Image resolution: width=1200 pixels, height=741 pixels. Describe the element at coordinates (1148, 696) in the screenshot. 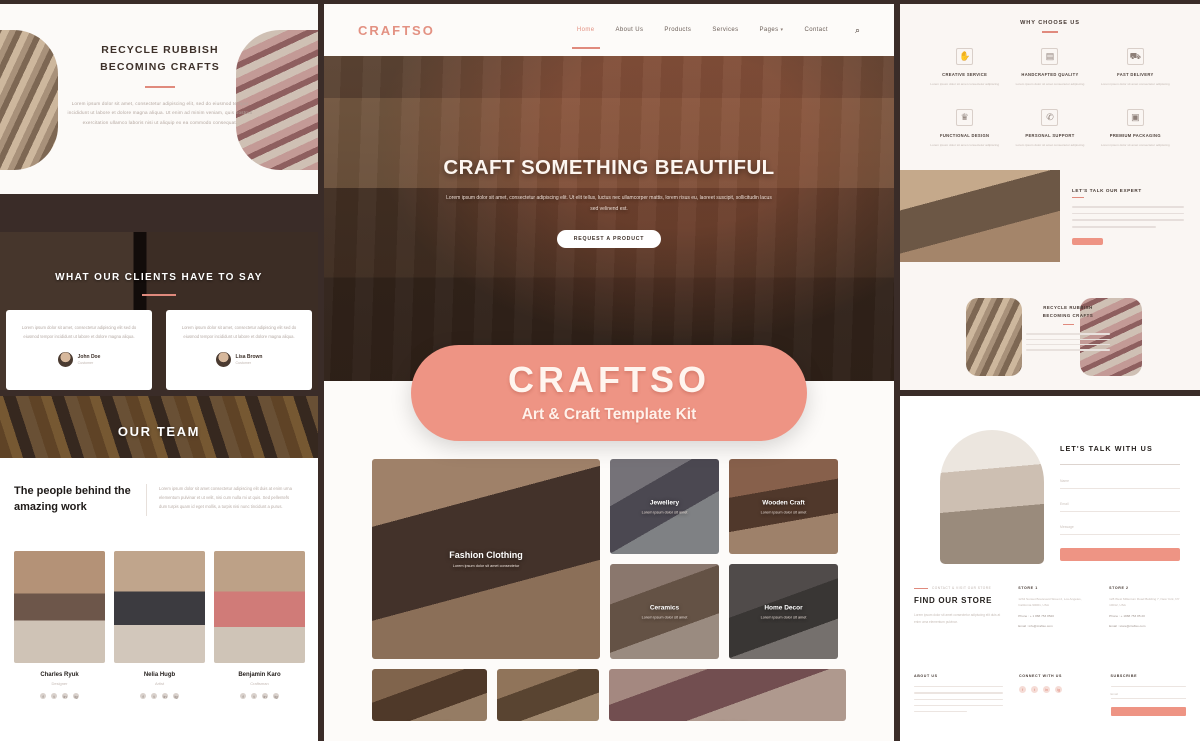

I see `subscribe-email-input: Email` at that location.